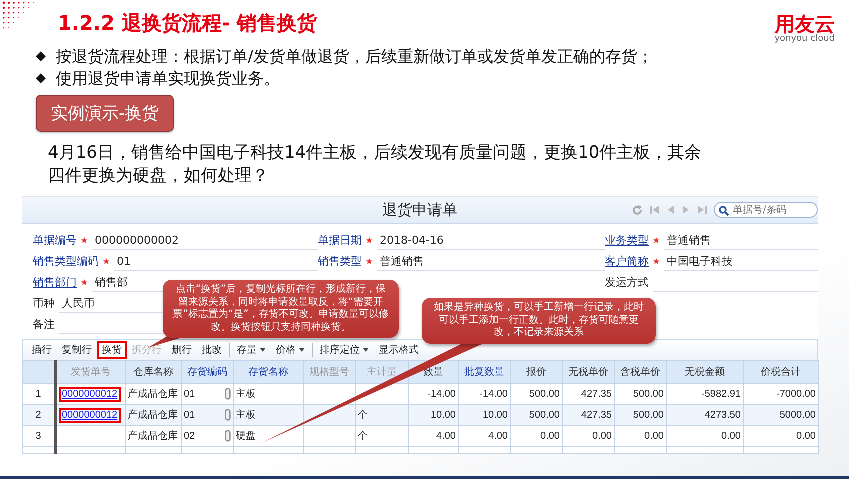 The height and width of the screenshot is (479, 849). Describe the element at coordinates (686, 210) in the screenshot. I see `next-icon` at that location.